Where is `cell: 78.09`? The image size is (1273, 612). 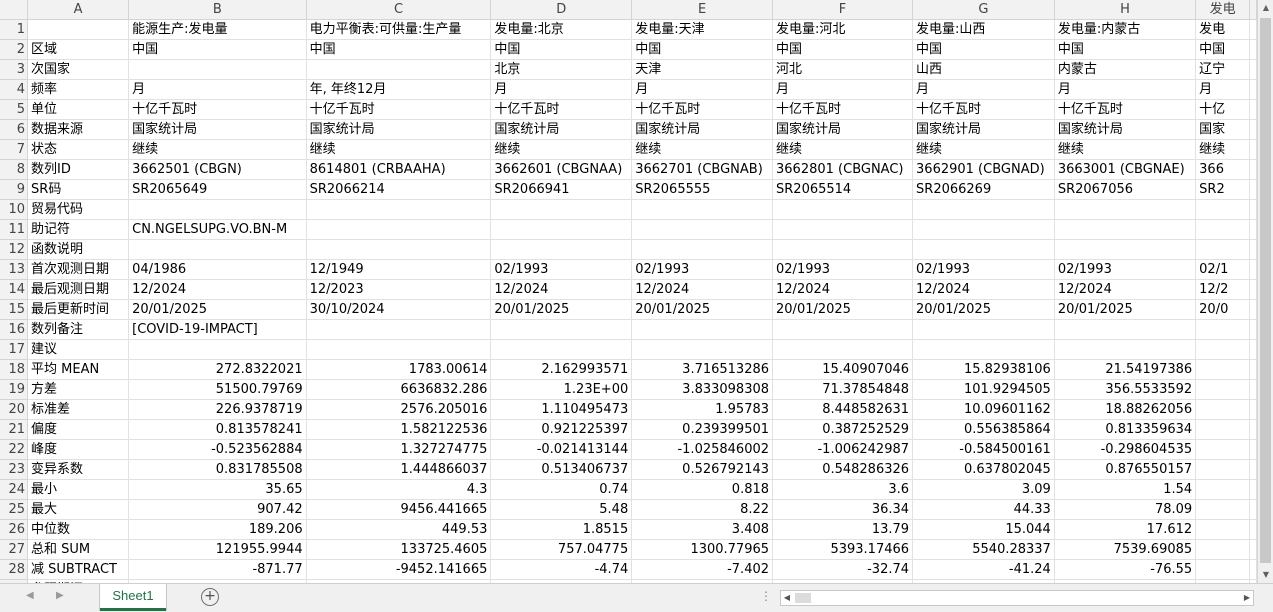 cell: 78.09 is located at coordinates (1125, 509).